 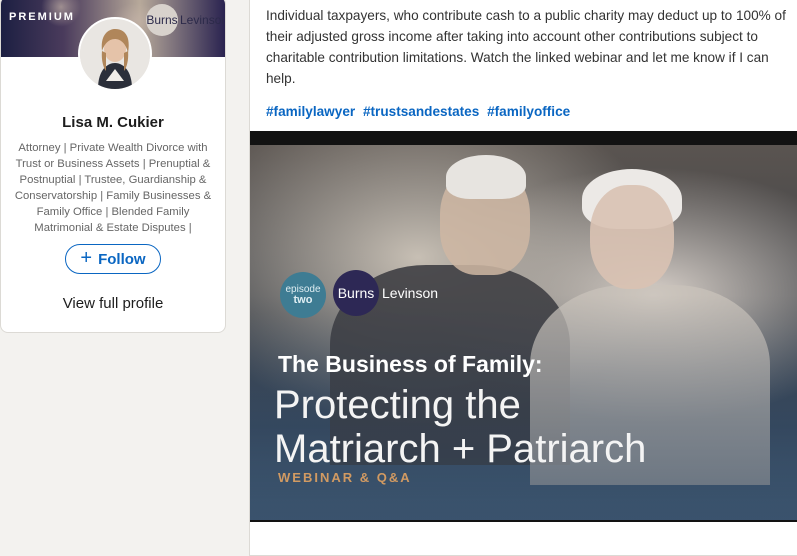 What do you see at coordinates (397, 405) in the screenshot?
I see `webinar-title-line1: Protecting the` at bounding box center [397, 405].